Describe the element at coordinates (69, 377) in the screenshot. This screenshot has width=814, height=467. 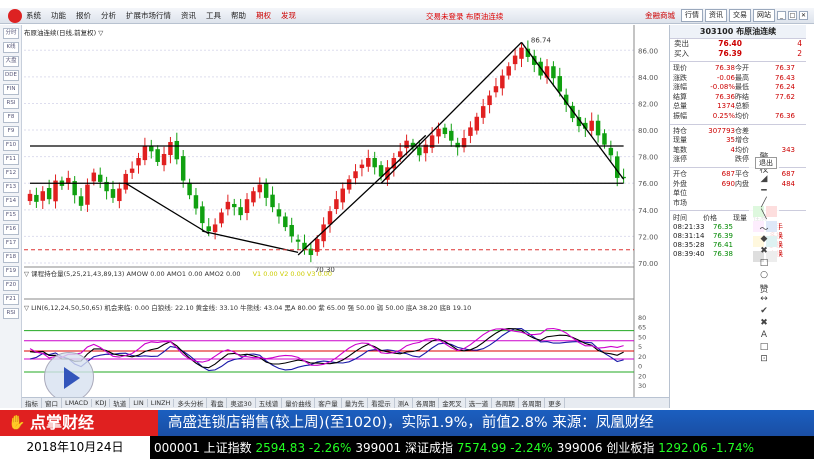
I see `video-play-button` at that location.